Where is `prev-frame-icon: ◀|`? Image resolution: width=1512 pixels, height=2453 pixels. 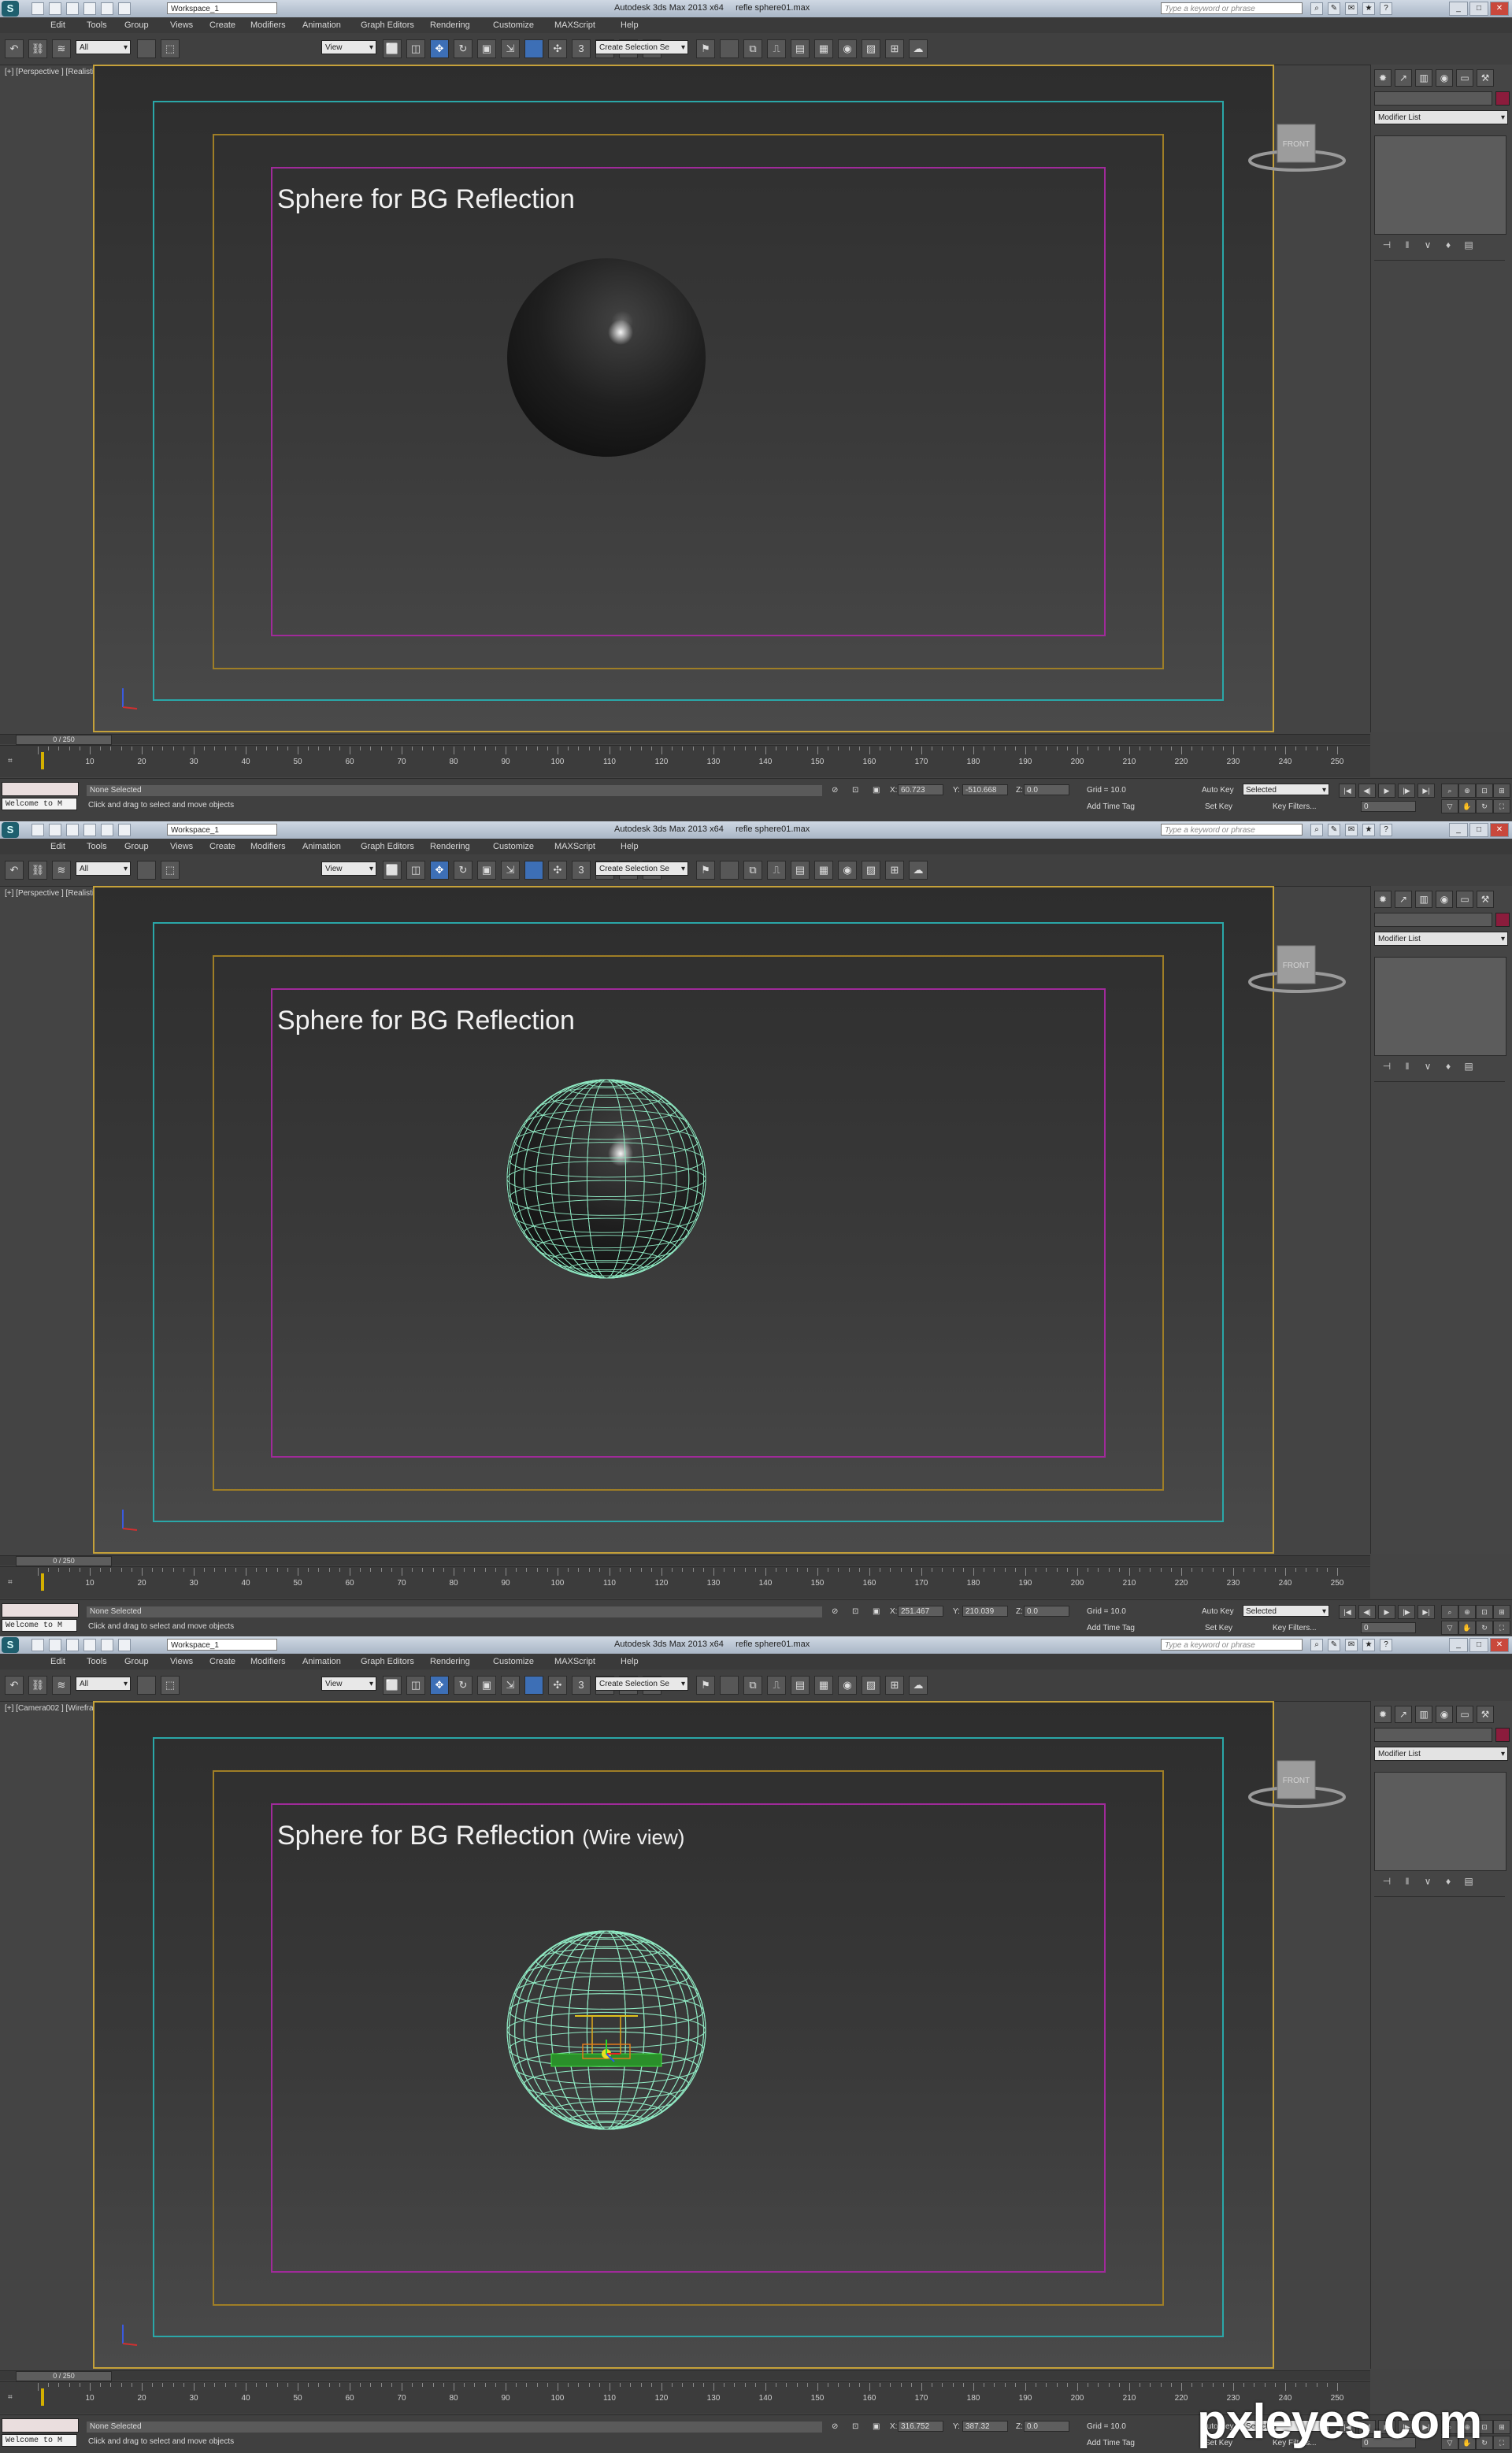
prev-frame-icon: ◀| is located at coordinates (1367, 791).